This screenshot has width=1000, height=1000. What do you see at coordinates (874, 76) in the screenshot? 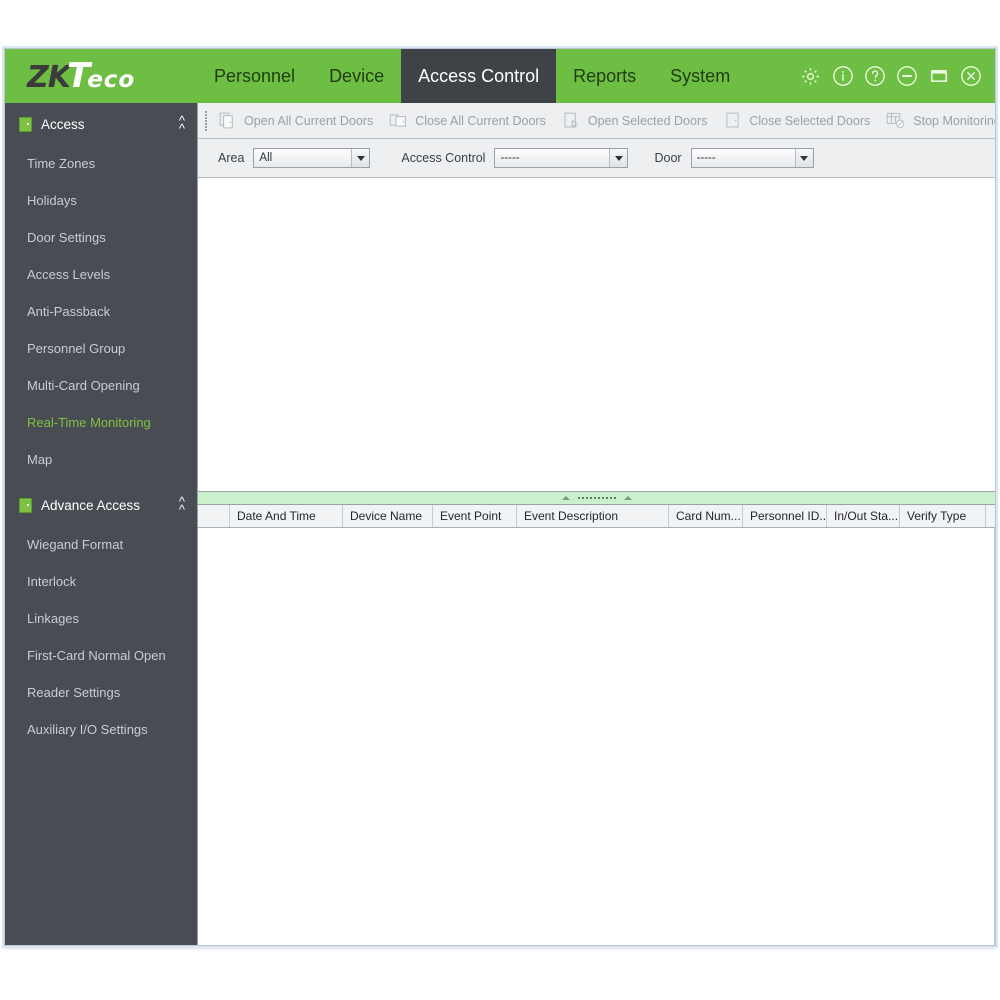
I see `help-icon` at bounding box center [874, 76].